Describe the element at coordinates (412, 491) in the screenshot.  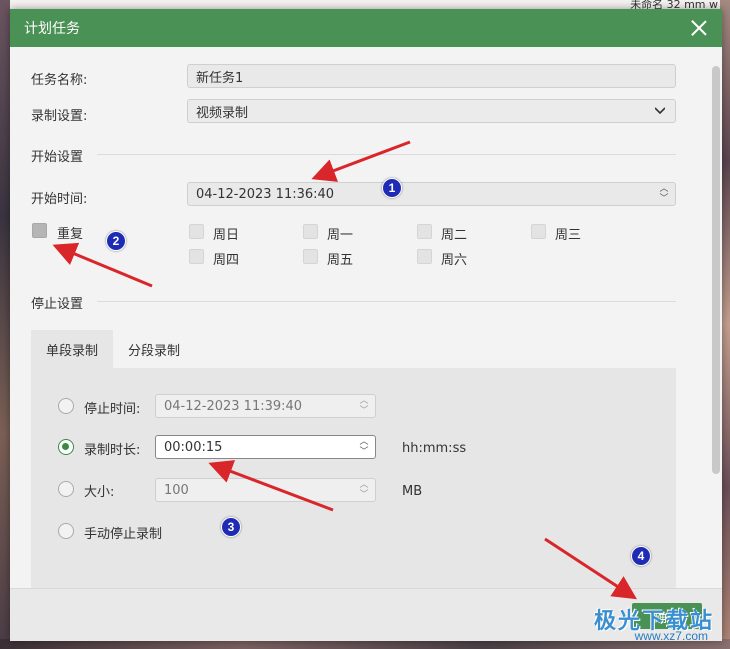
I see `size-unit: MB` at that location.